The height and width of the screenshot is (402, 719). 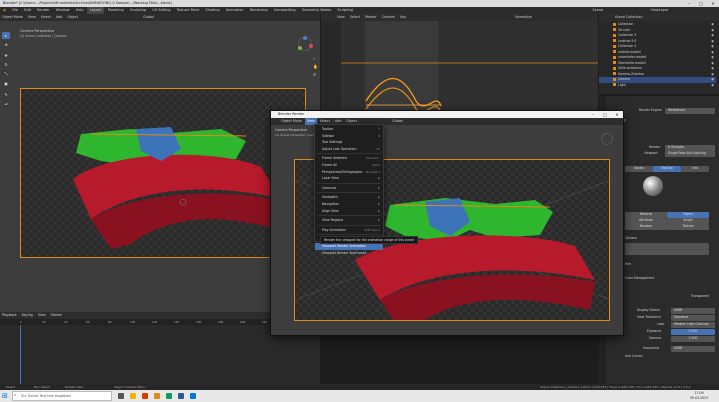 I want to click on scale-tool-icon: ⤡, so click(x=6, y=73).